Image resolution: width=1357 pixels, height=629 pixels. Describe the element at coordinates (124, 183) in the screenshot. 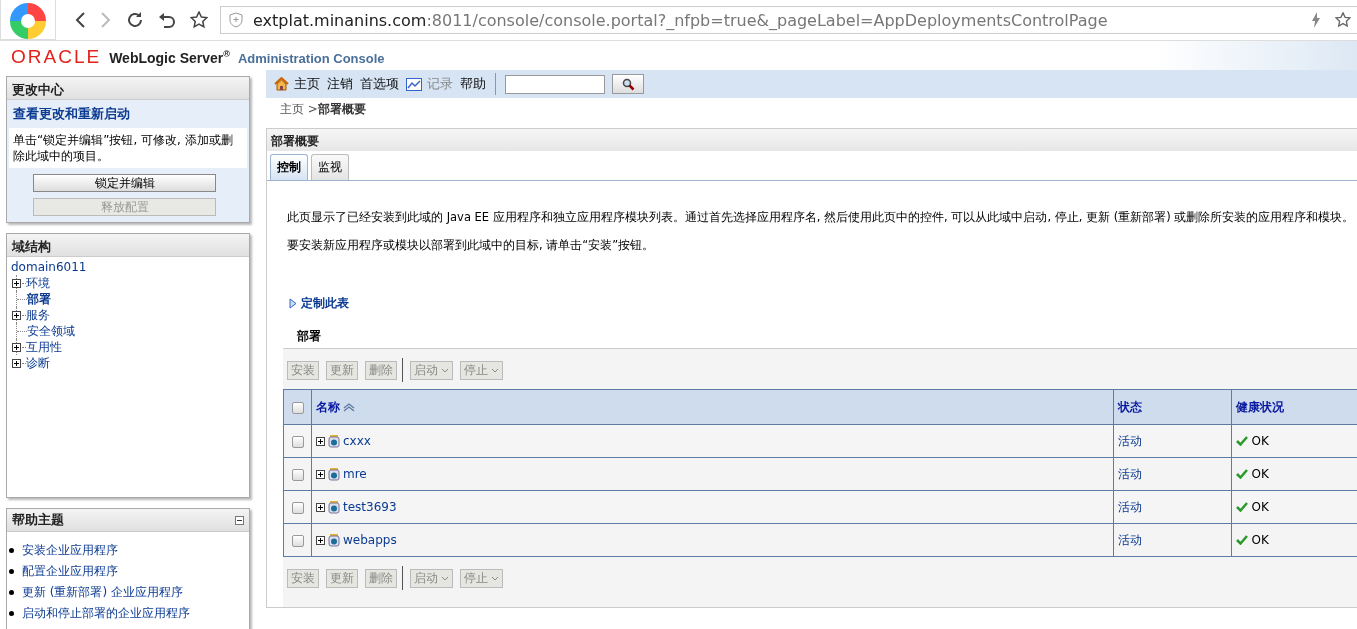

I see `lock-and-edit-button: 锁定并编辑` at that location.